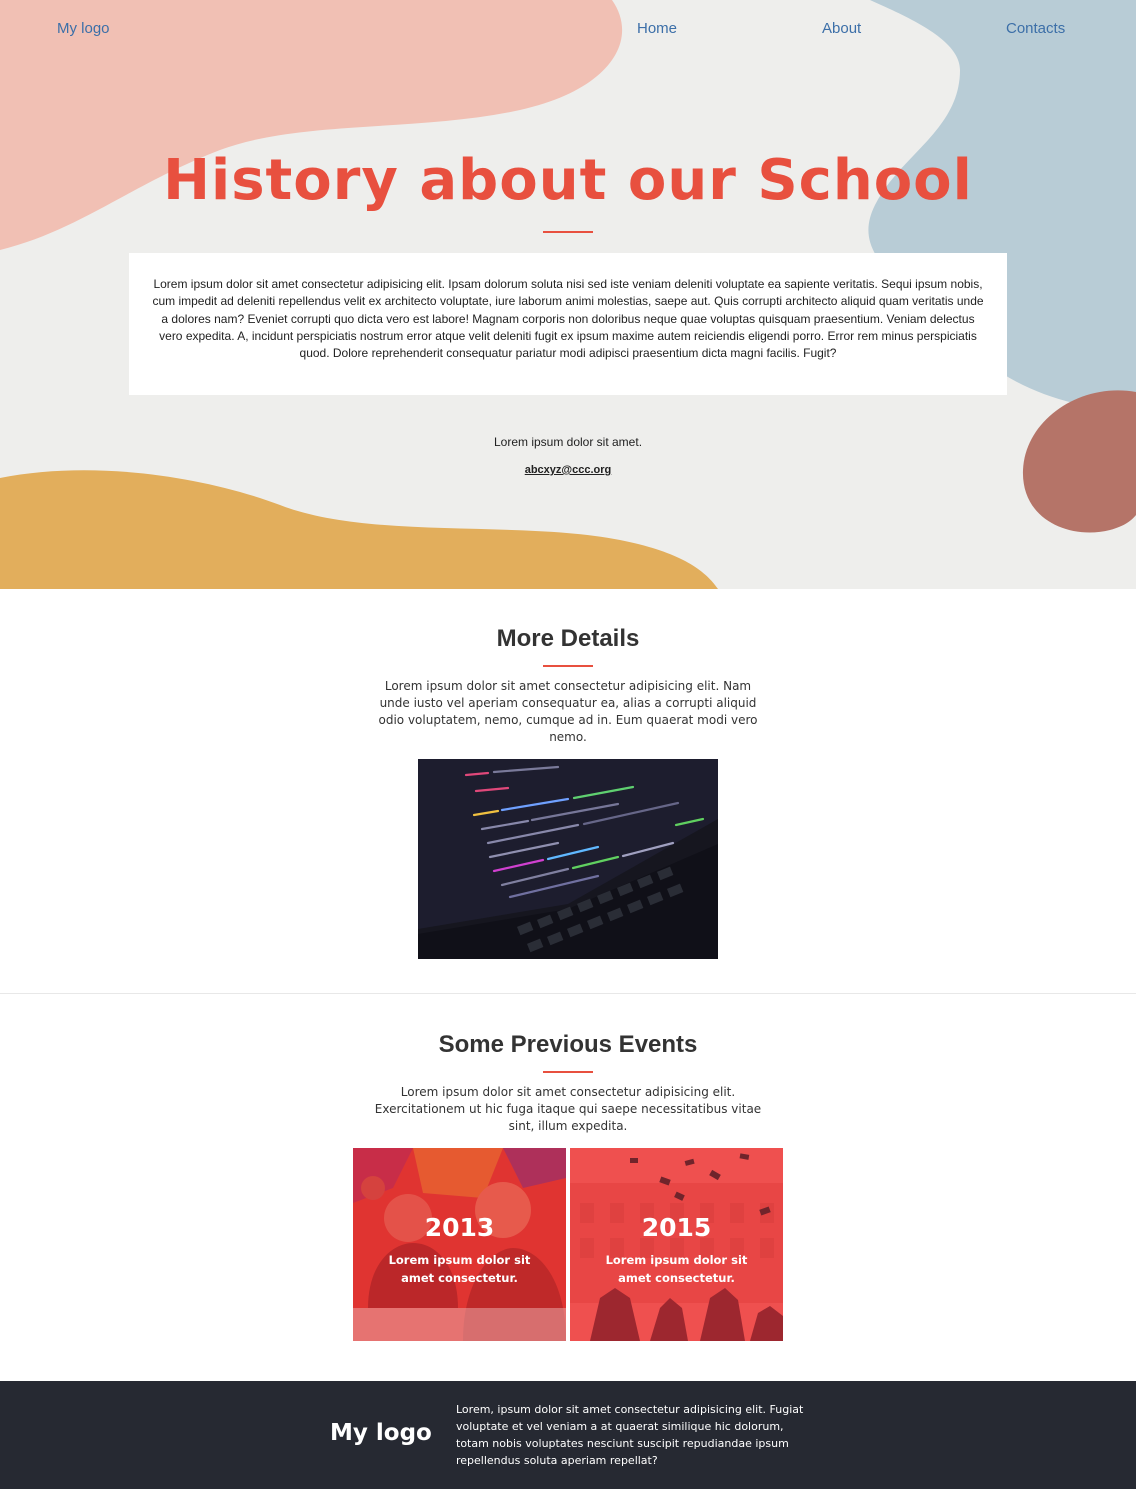 The width and height of the screenshot is (1136, 1489). Describe the element at coordinates (568, 859) in the screenshot. I see `code-laptop-image` at that location.